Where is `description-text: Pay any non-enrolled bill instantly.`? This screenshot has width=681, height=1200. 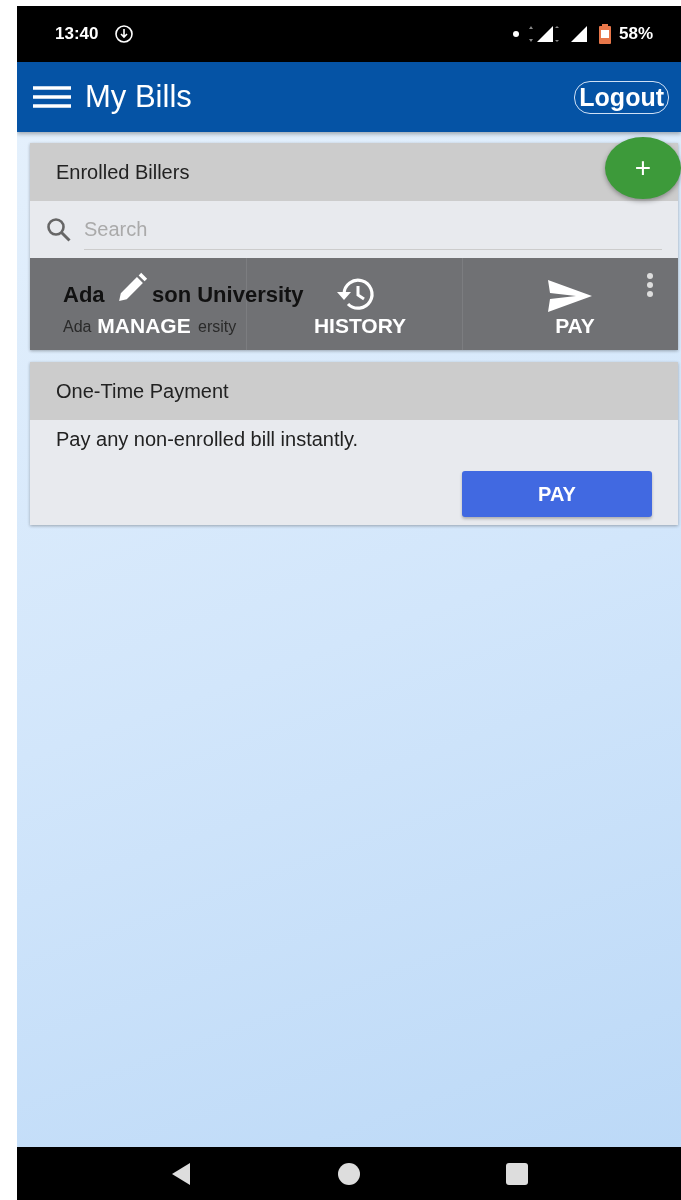
description-text: Pay any non-enrolled bill instantly. is located at coordinates (208, 439).